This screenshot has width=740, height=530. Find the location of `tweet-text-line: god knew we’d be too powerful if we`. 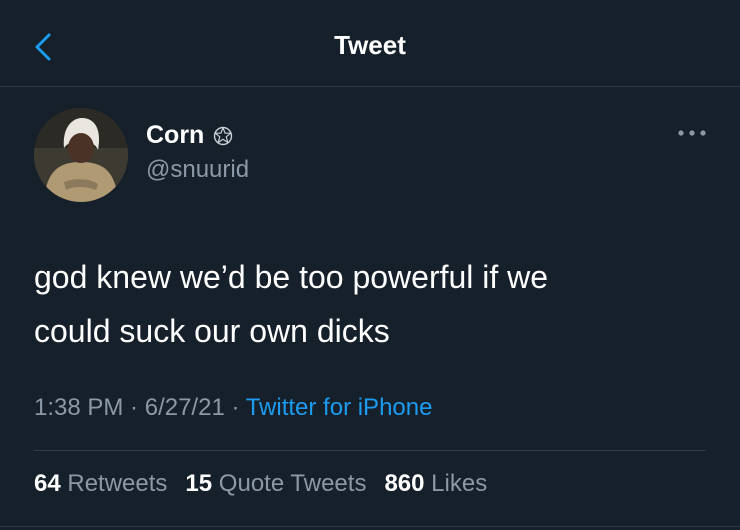

tweet-text-line: god knew we’d be too powerful if we is located at coordinates (291, 277).